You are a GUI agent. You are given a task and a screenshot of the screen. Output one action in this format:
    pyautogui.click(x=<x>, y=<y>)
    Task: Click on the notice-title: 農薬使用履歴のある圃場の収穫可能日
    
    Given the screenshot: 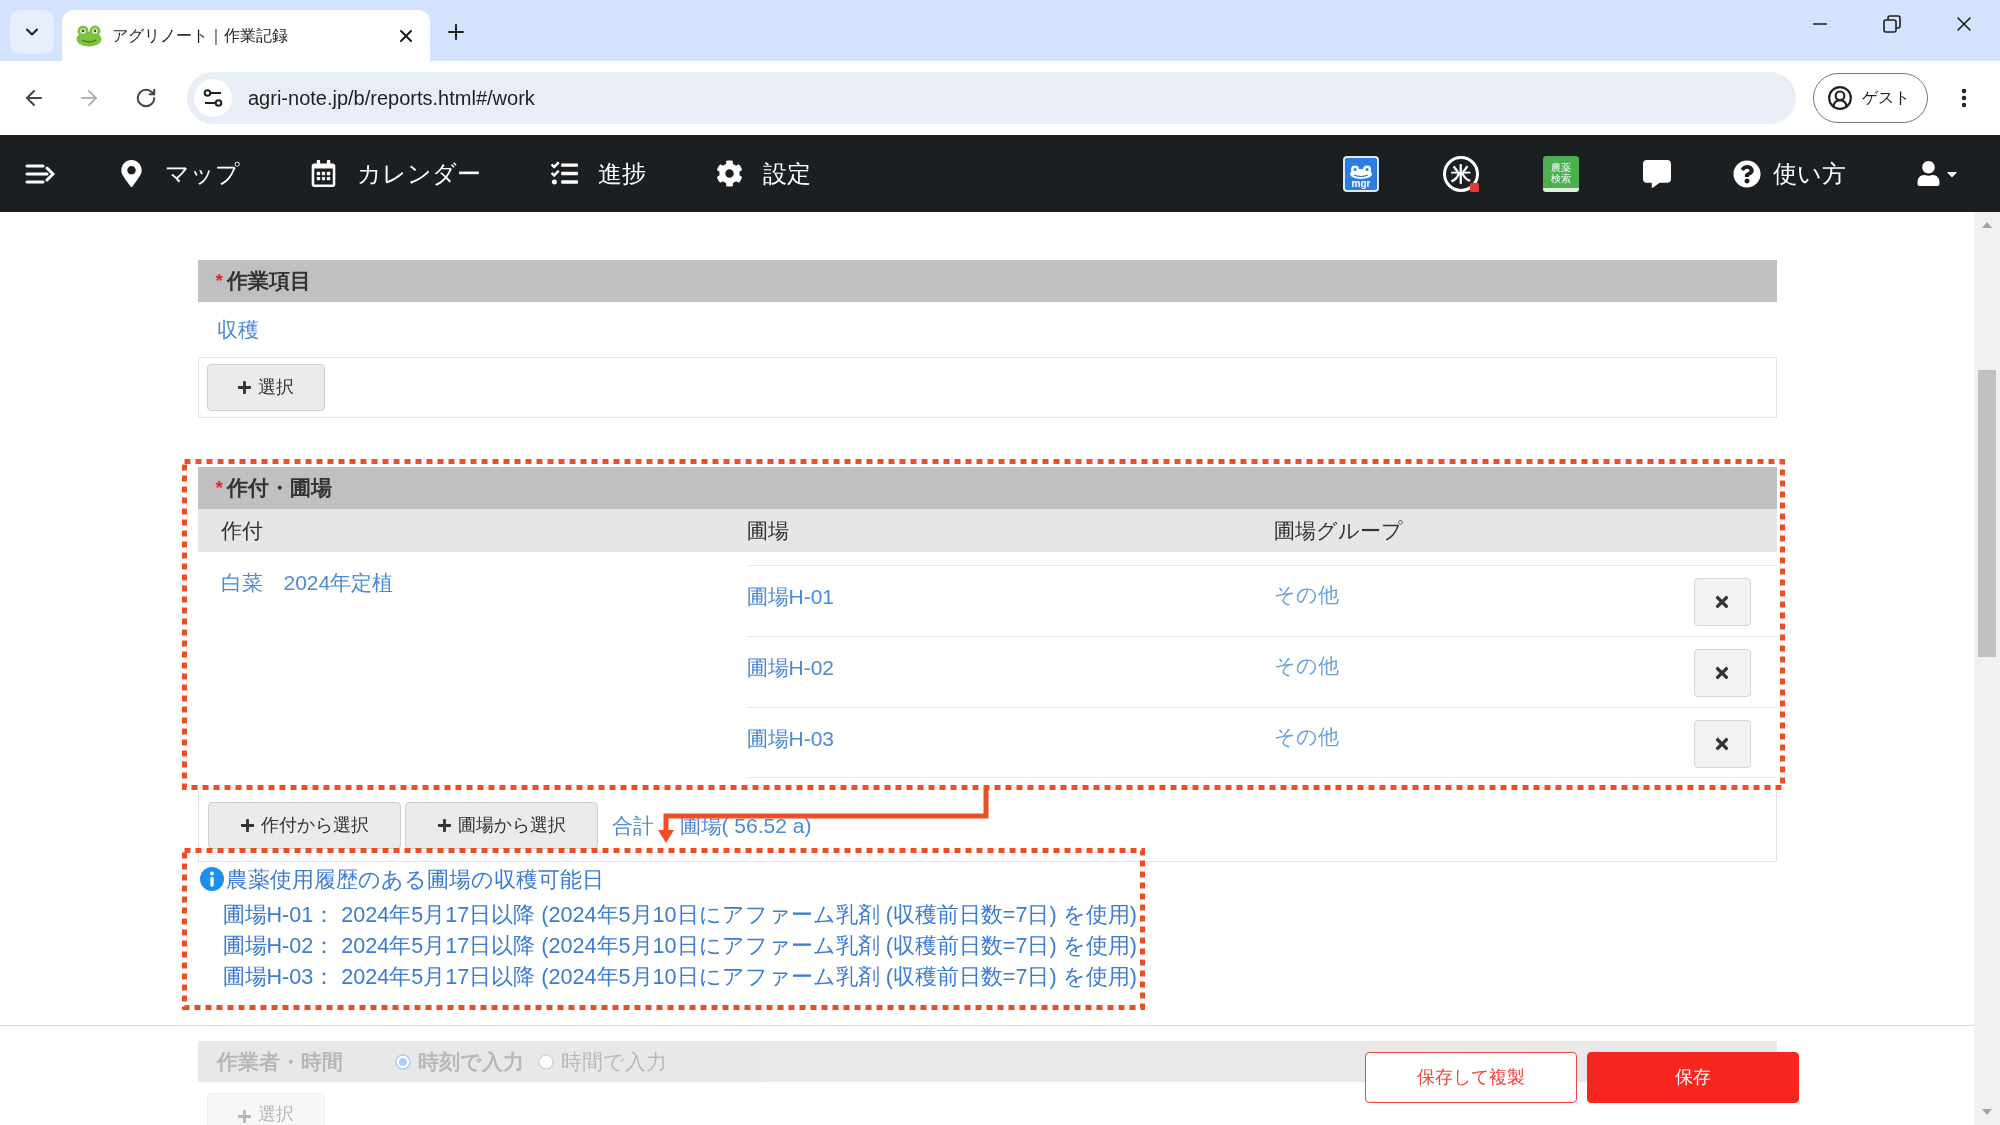 What is the action you would take?
    pyautogui.click(x=414, y=879)
    